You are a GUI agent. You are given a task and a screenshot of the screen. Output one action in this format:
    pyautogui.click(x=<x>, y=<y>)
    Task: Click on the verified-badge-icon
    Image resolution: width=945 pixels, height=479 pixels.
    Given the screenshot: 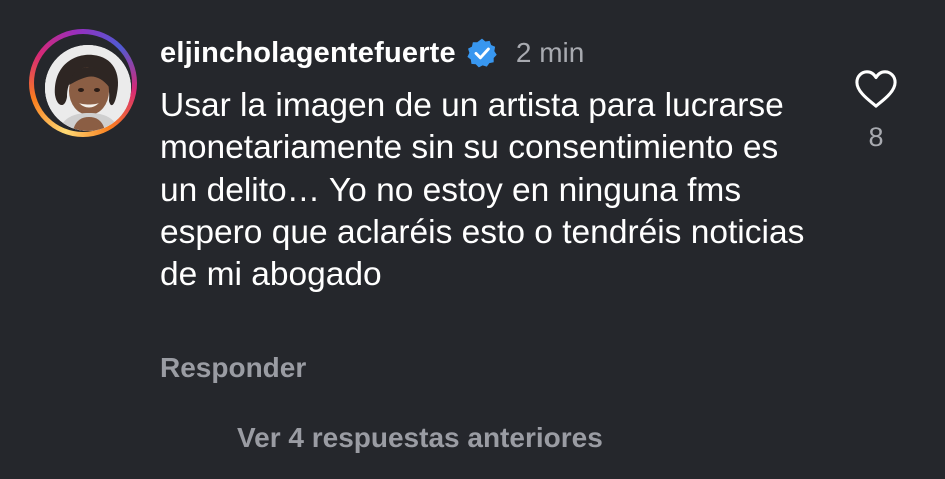 What is the action you would take?
    pyautogui.click(x=482, y=53)
    